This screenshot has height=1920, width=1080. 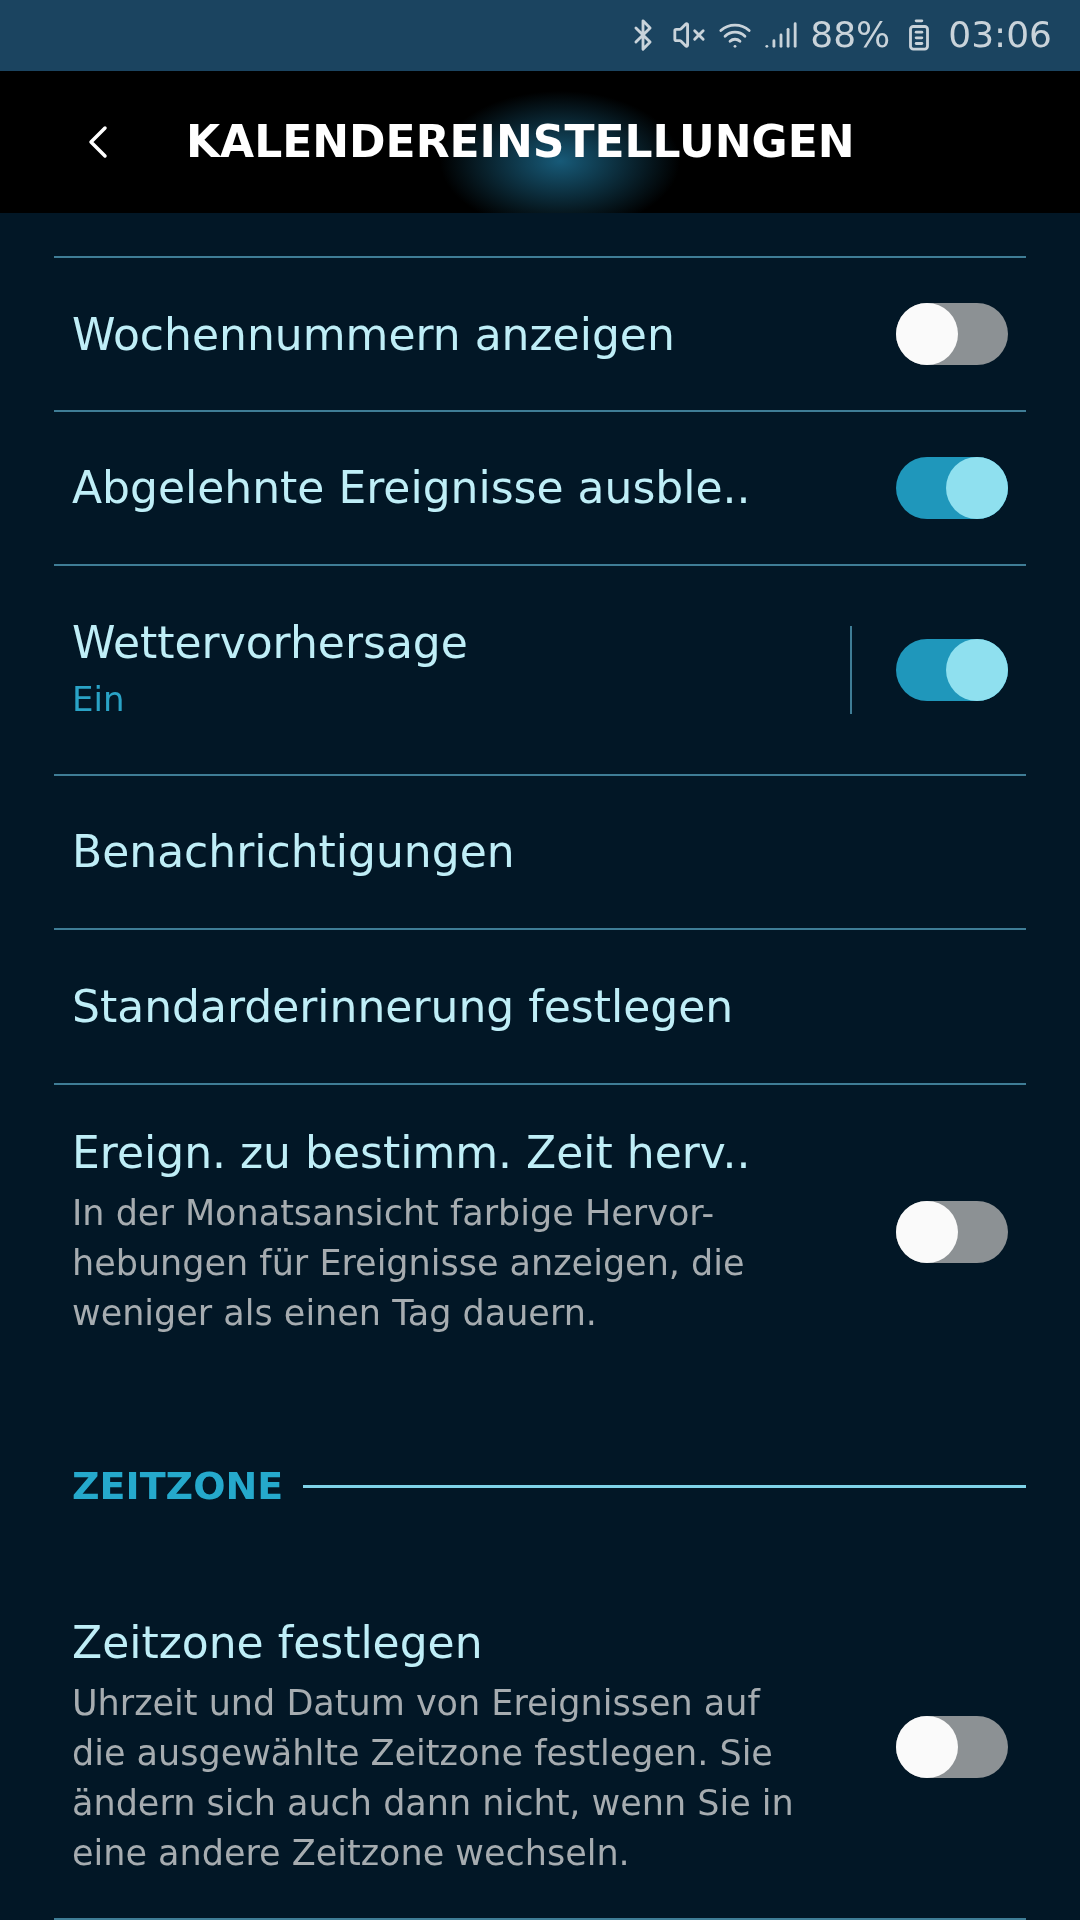 I want to click on clock: 03:06, so click(x=1000, y=35).